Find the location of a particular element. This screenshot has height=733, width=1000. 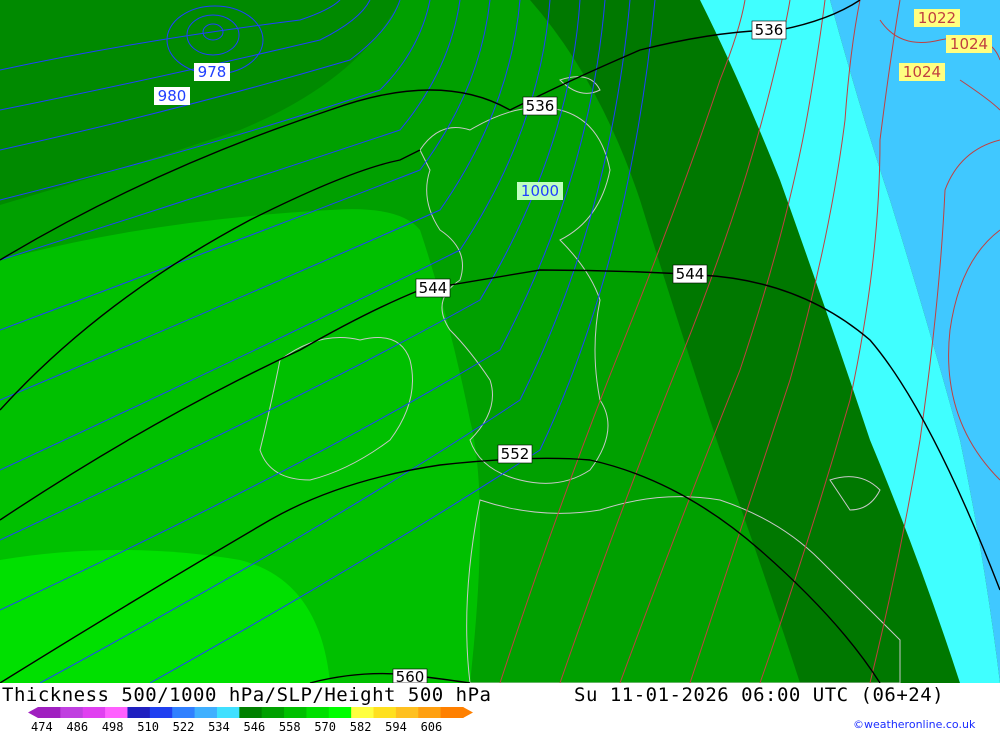

svg-text: 560 is located at coordinates (410, 675).